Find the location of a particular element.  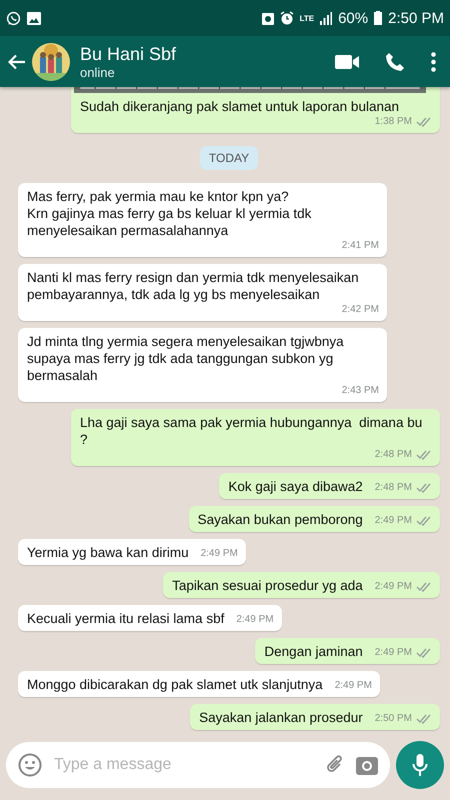

message-time: 2:43 PM is located at coordinates (360, 391).